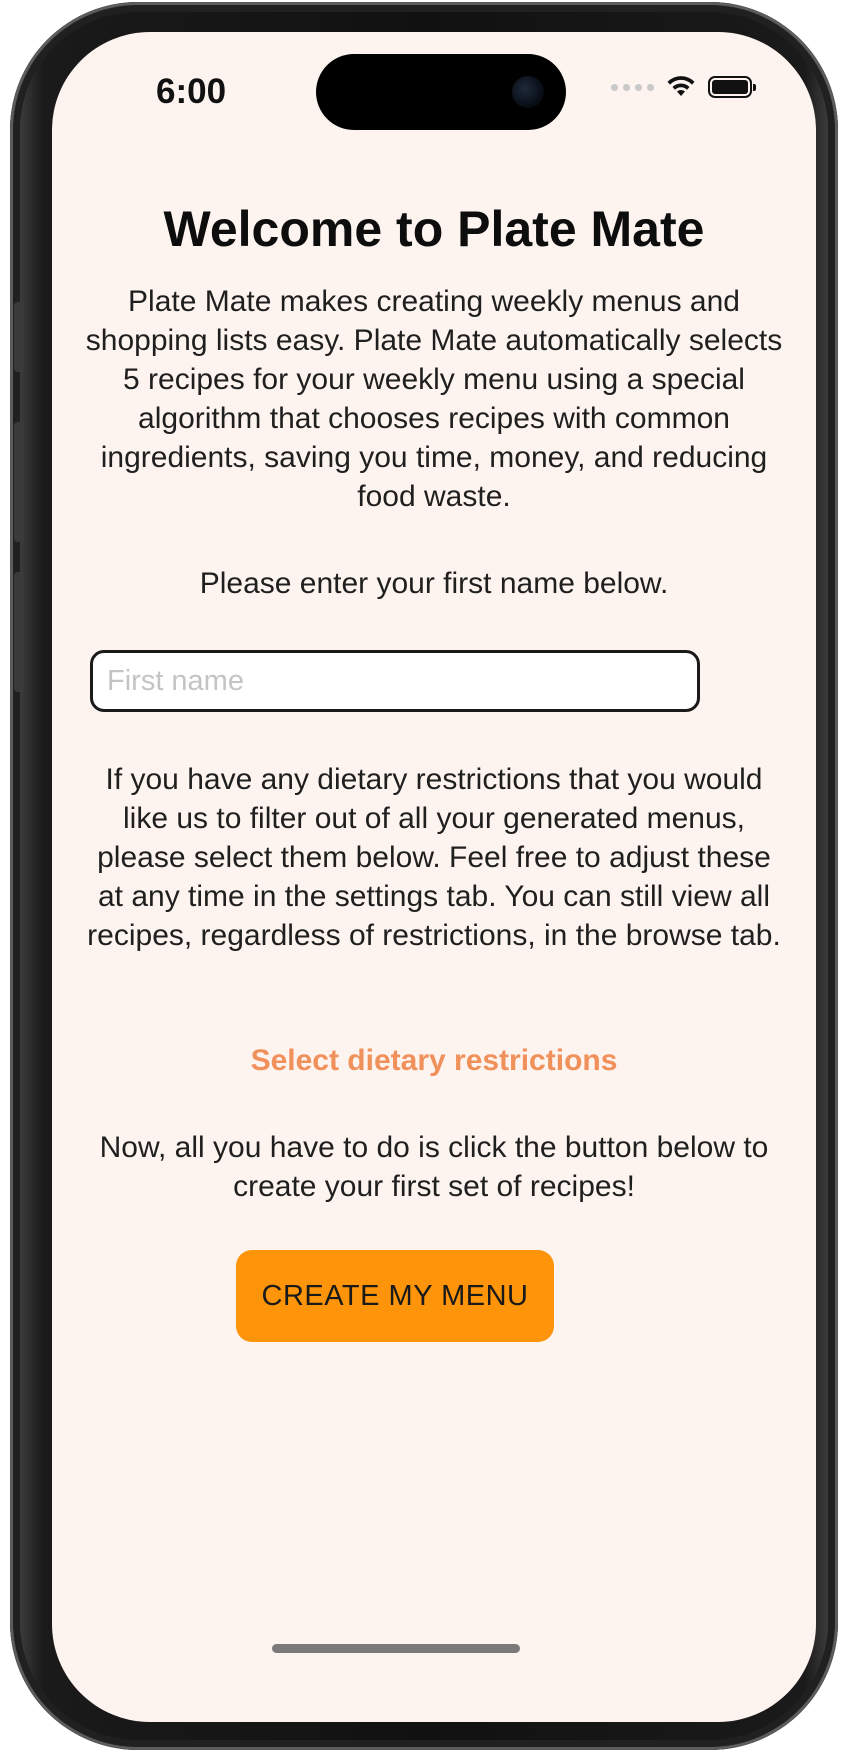 This screenshot has width=848, height=1753. Describe the element at coordinates (19, 632) in the screenshot. I see `volume-down-button` at that location.